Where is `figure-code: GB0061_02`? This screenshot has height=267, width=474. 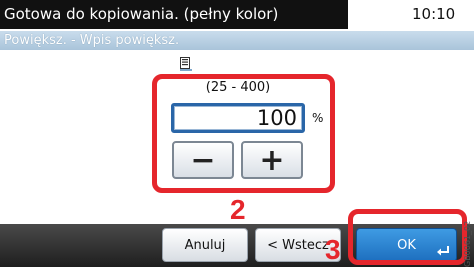
figure-code: GB0061_02 is located at coordinates (467, 243).